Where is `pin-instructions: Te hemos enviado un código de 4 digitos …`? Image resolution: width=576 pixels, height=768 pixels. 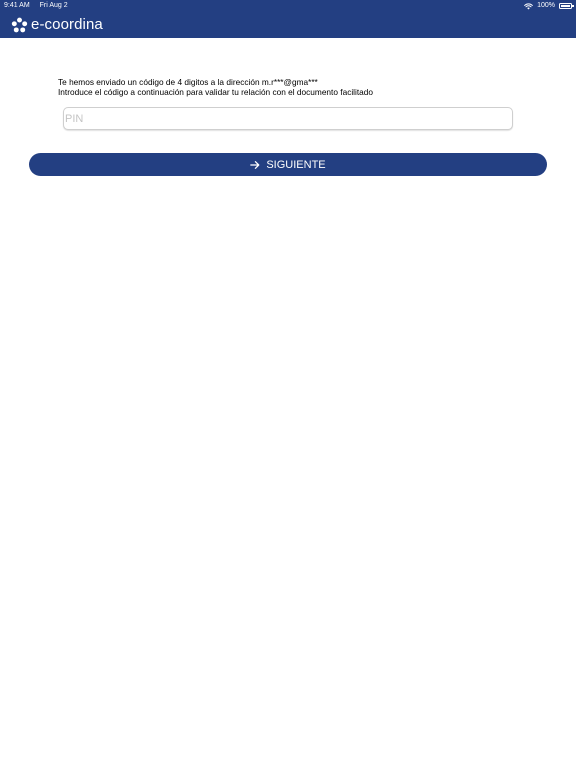
pin-instructions: Te hemos enviado un código de 4 digitos … is located at coordinates (308, 87).